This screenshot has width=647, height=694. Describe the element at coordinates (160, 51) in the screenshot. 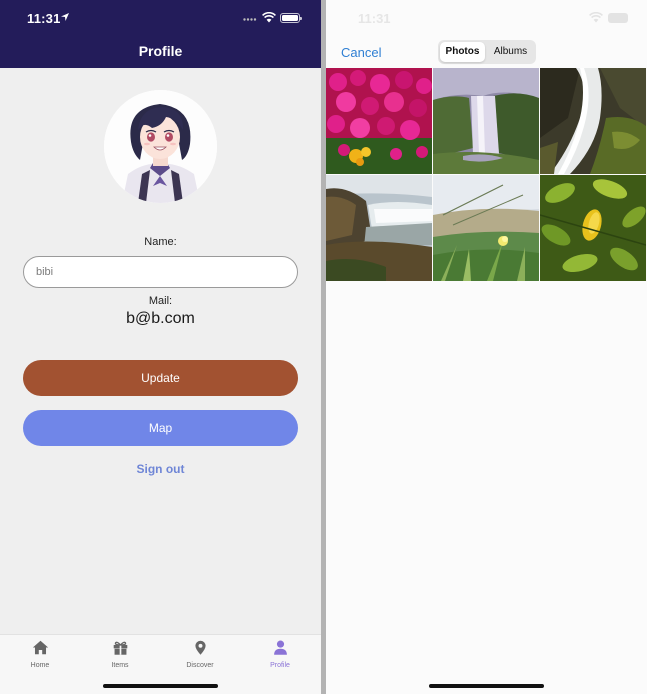

I see `page-title: Profile` at that location.